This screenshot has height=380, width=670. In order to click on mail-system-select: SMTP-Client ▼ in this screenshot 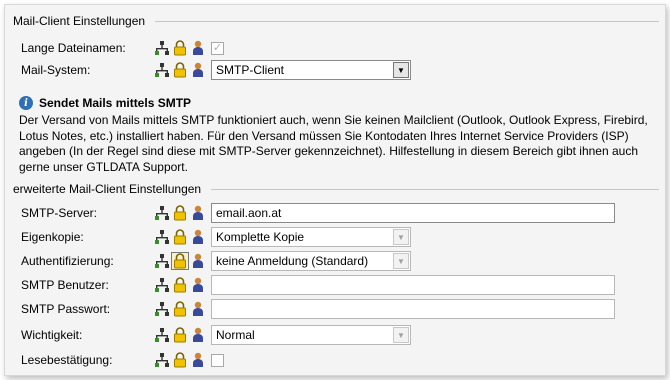, I will do `click(311, 70)`.